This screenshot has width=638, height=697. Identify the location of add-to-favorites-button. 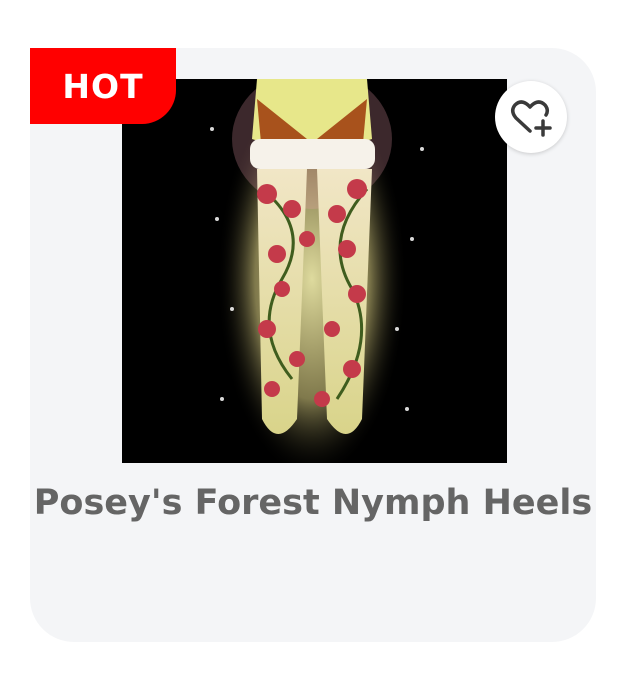
(531, 117).